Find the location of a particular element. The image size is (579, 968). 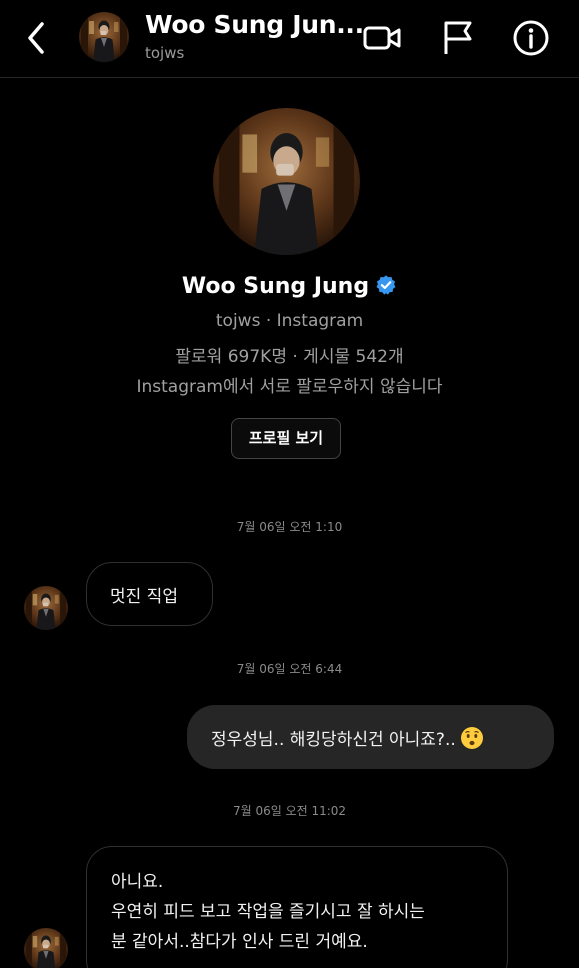

message-text-line: 아니요. is located at coordinates (137, 882).